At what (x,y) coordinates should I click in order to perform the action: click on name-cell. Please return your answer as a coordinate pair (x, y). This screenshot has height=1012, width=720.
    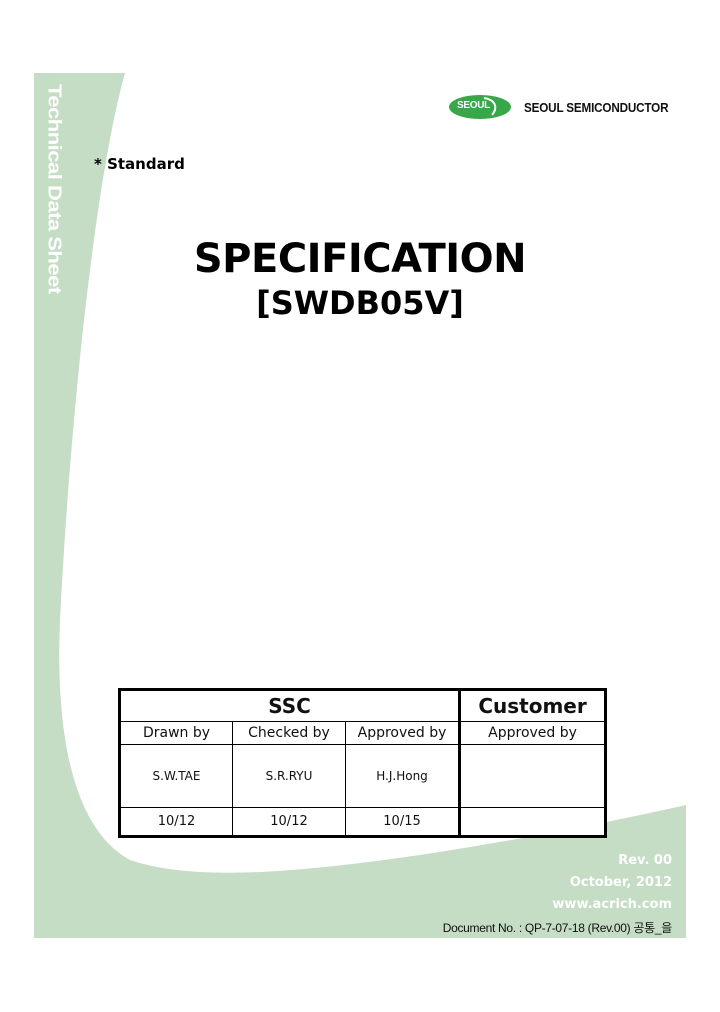
    Looking at the image, I should click on (533, 776).